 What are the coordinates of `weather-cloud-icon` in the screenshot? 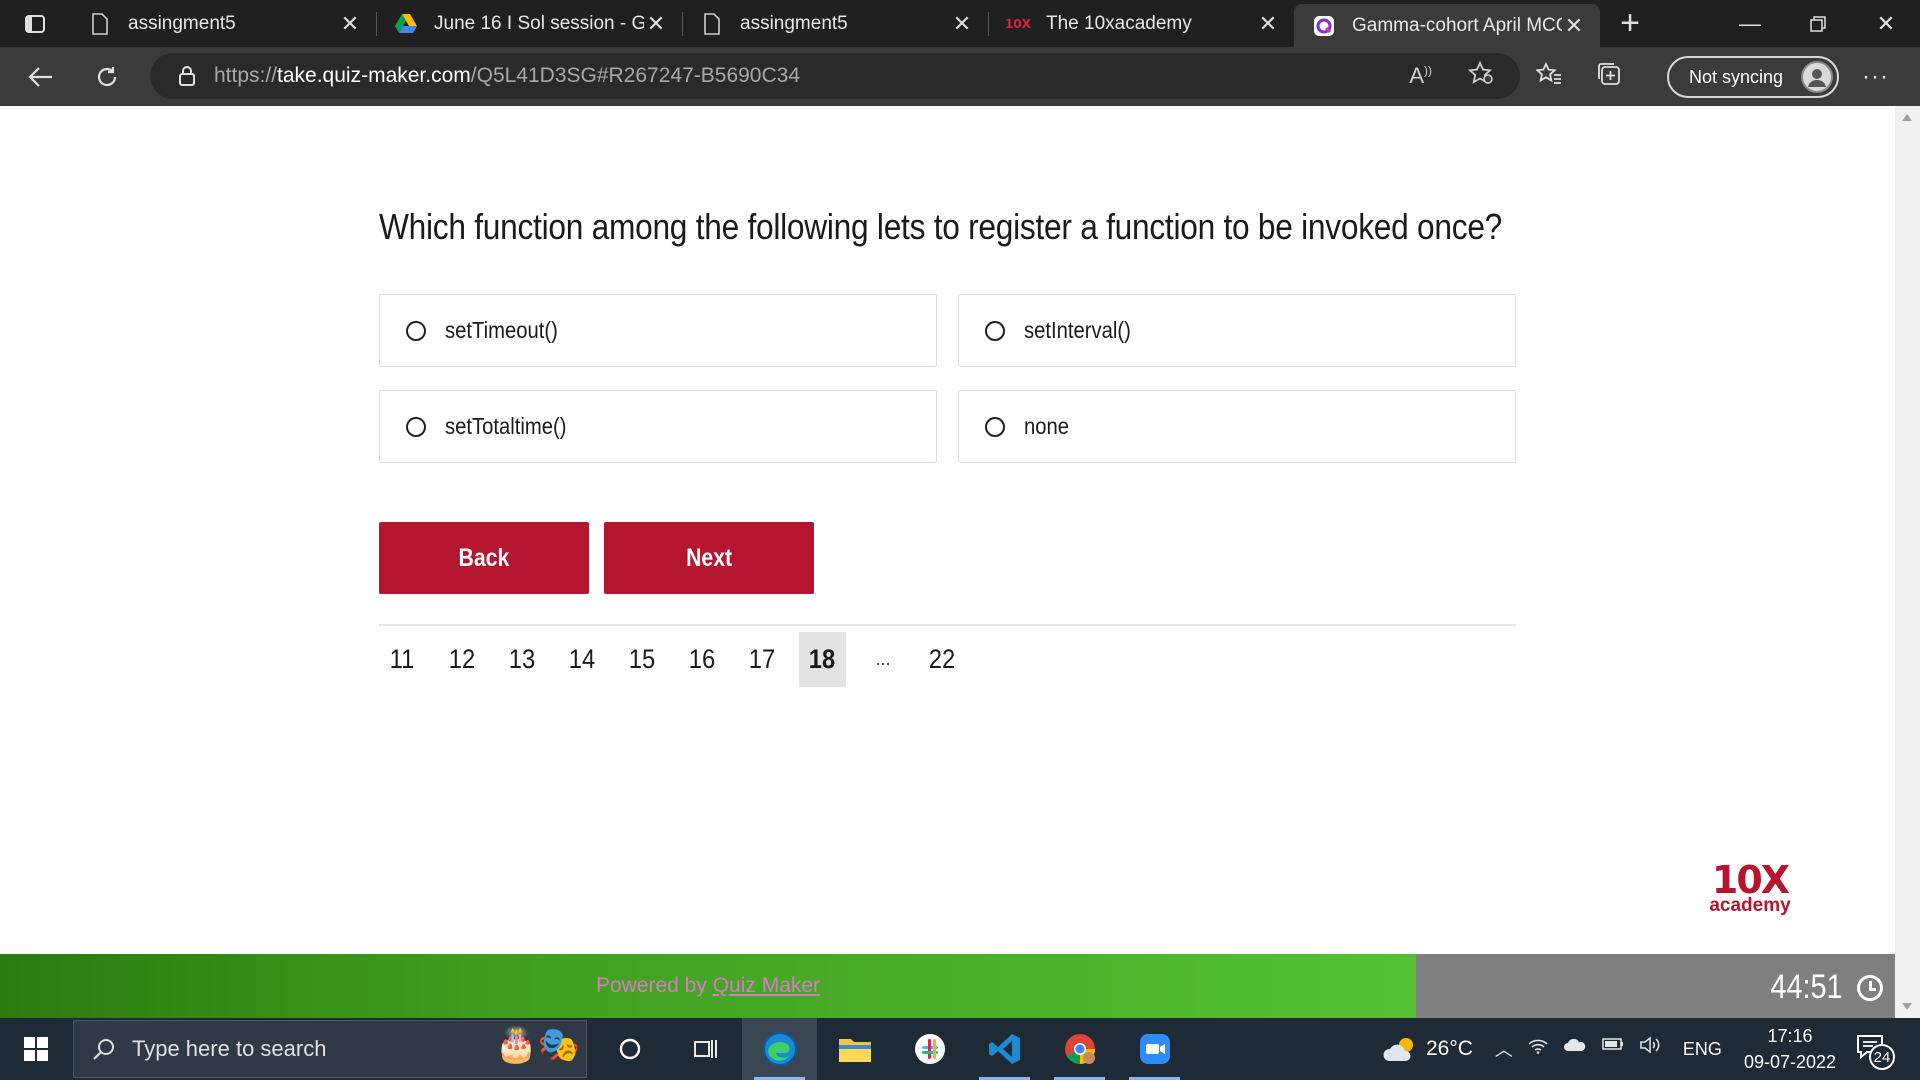 It's located at (1398, 1049).